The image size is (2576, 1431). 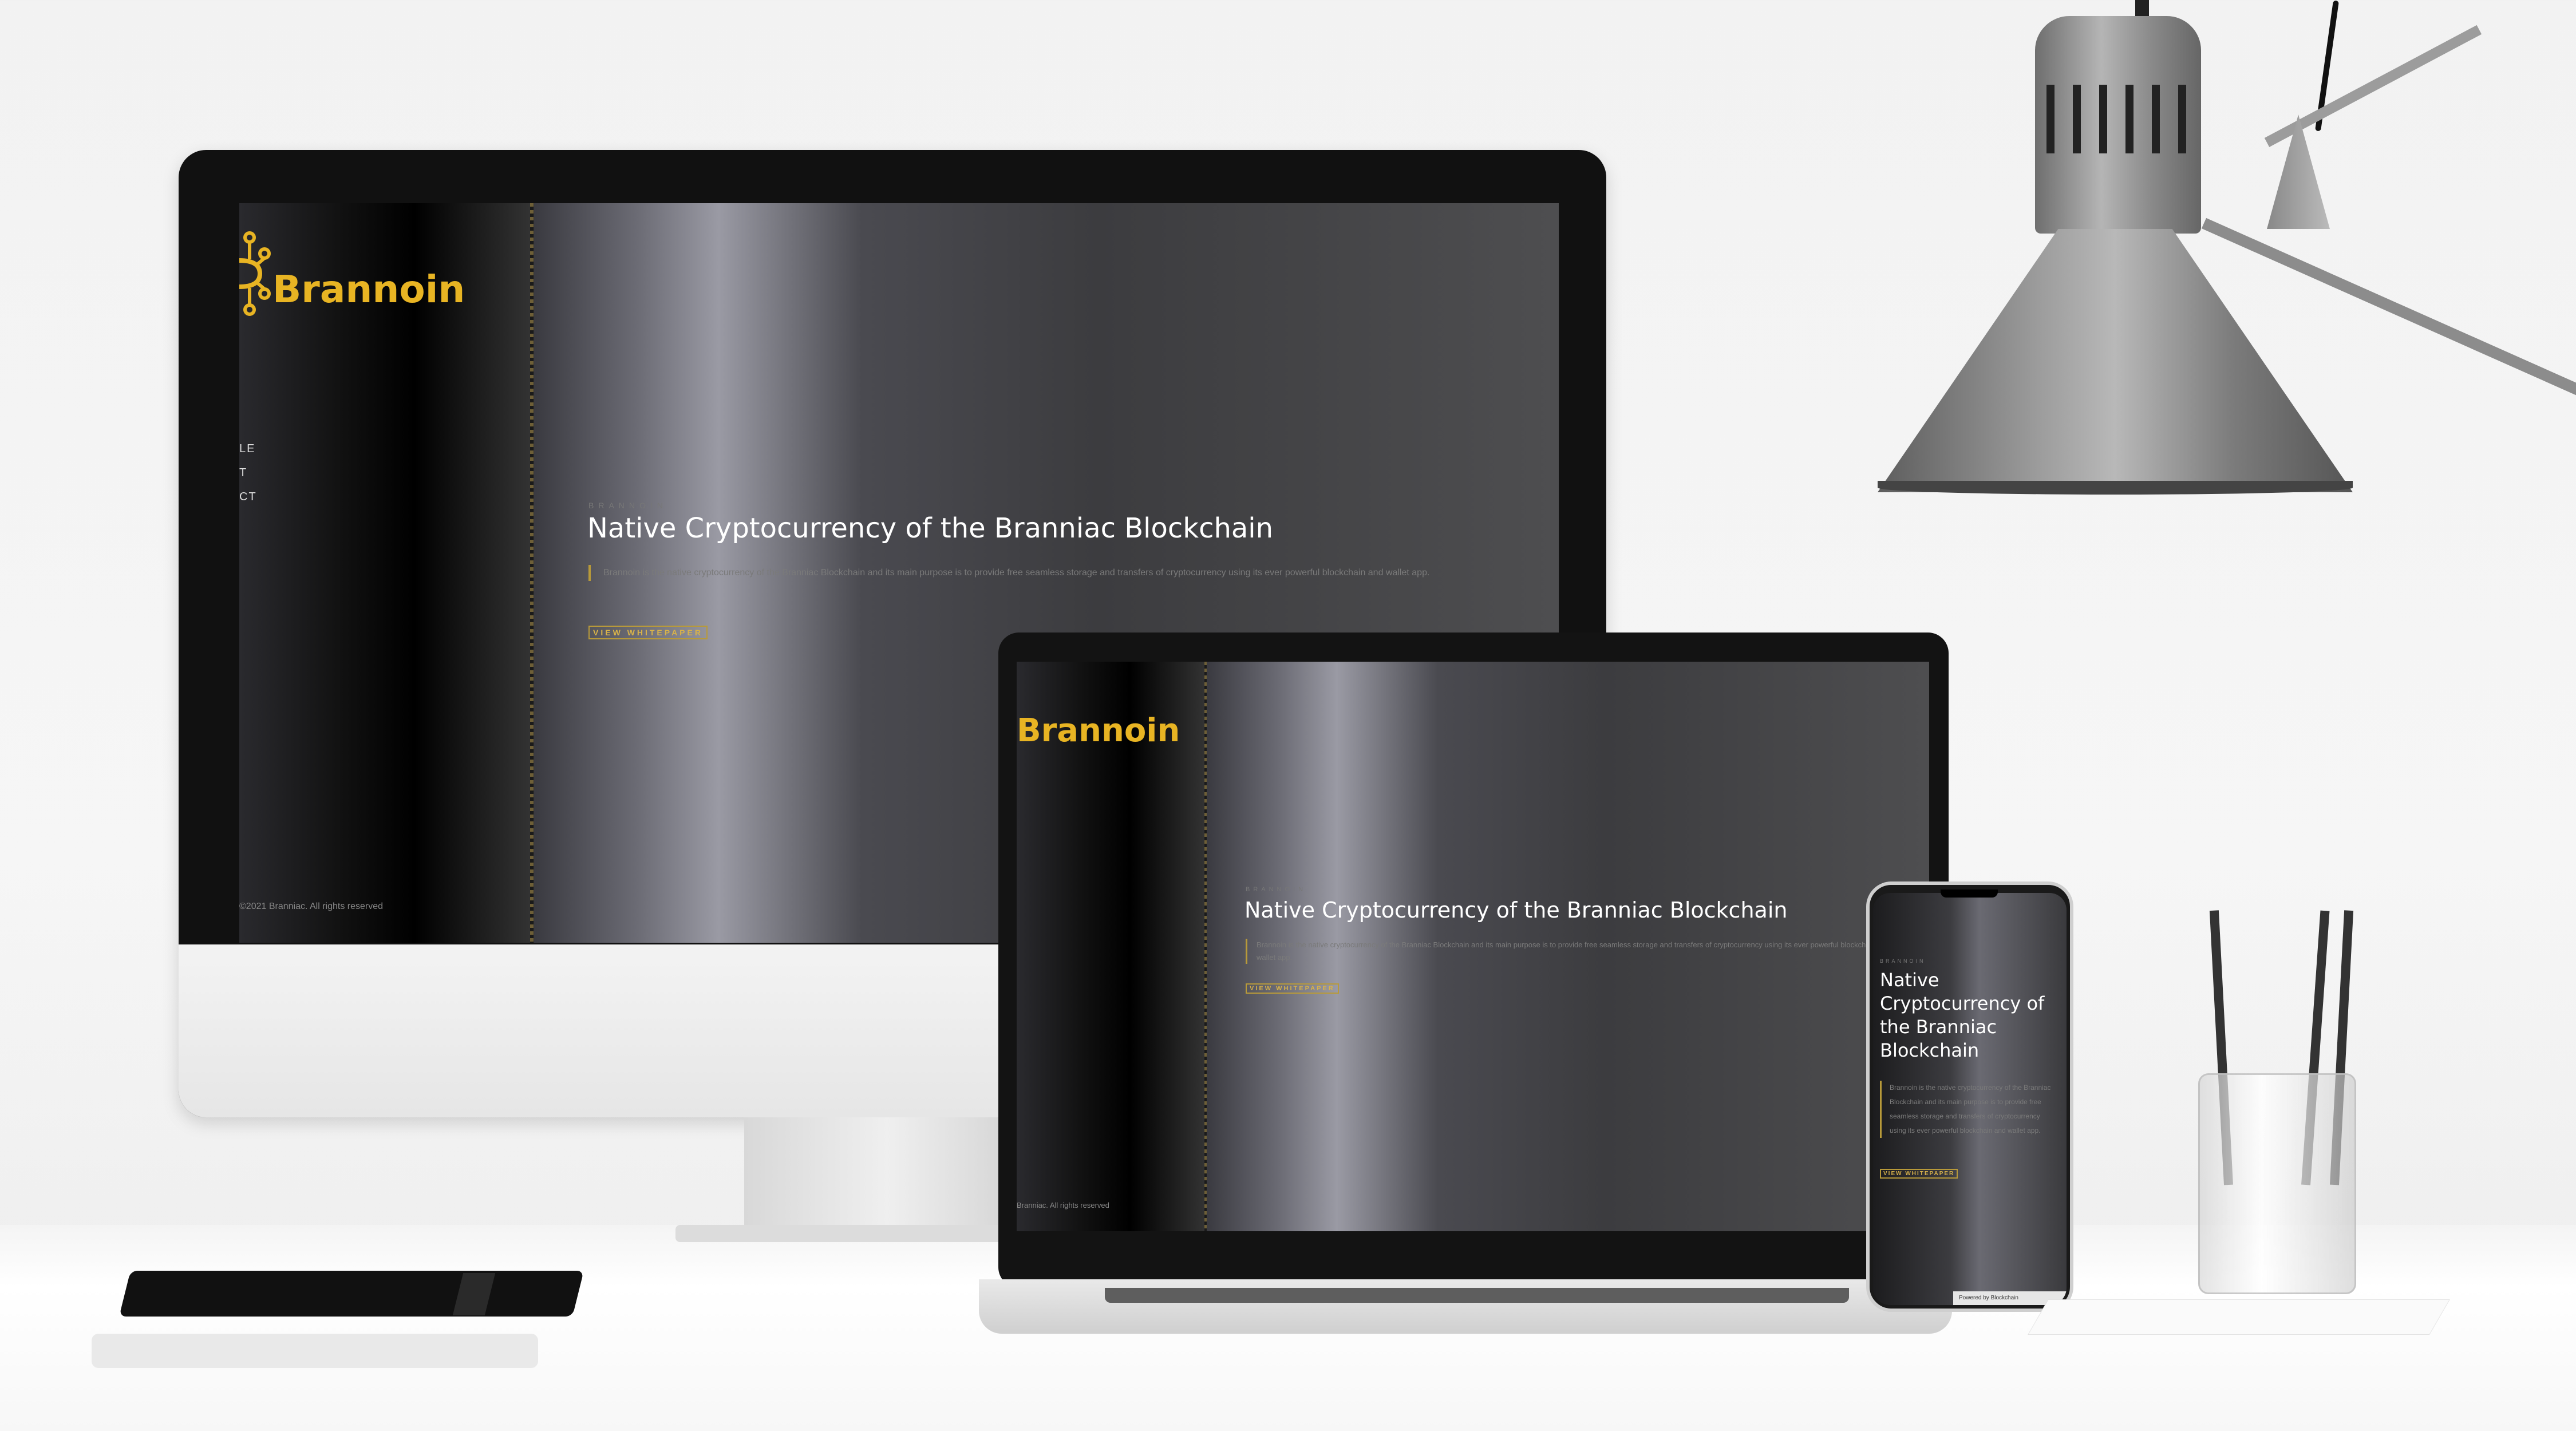 What do you see at coordinates (2115, 360) in the screenshot?
I see `lamp-shade` at bounding box center [2115, 360].